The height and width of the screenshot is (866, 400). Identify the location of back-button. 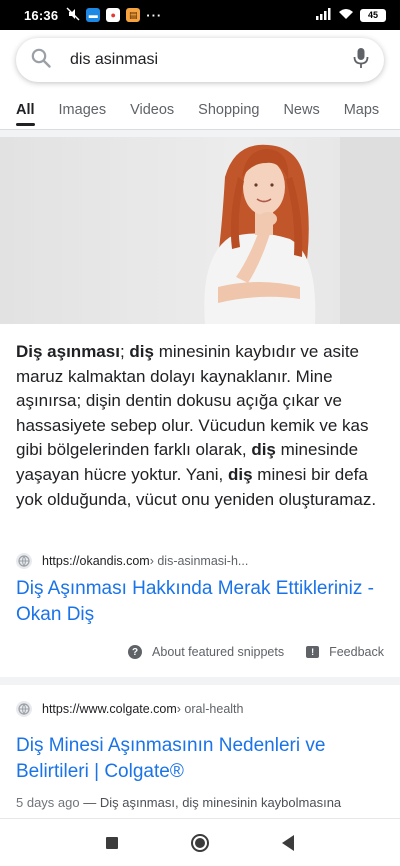
(287, 842).